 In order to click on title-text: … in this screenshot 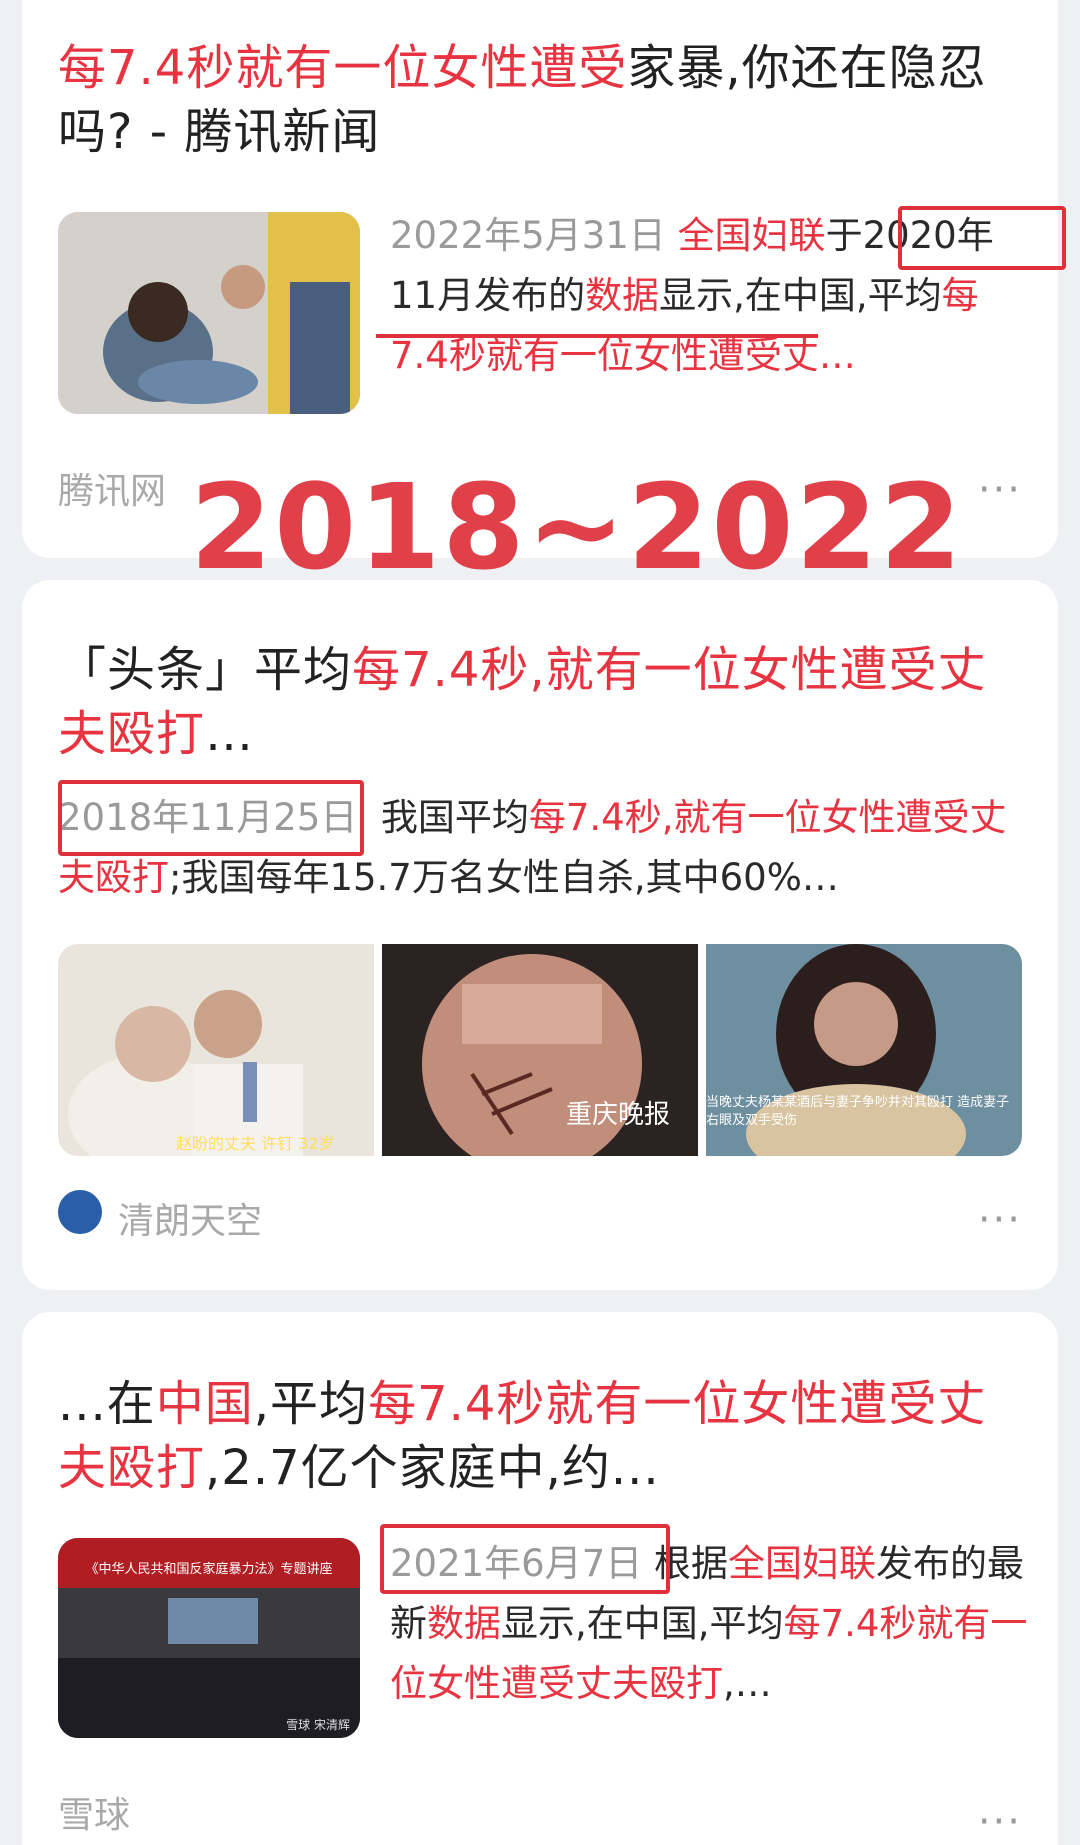, I will do `click(230, 734)`.